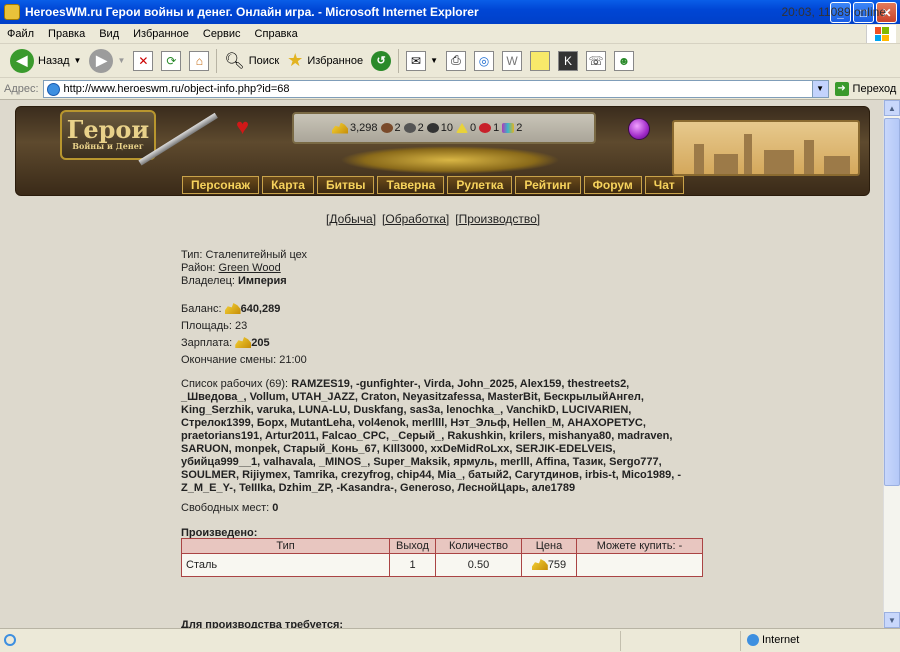  I want to click on contacts-icon: ☻, so click(623, 60).